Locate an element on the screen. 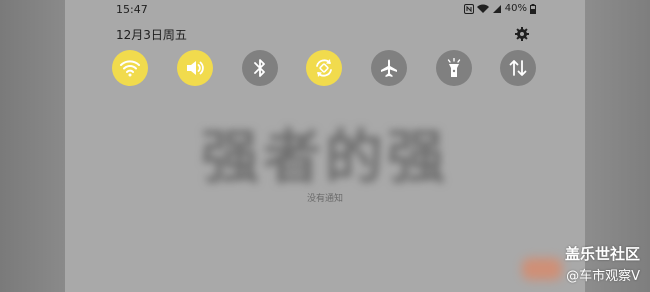 This screenshot has width=650, height=292. quick-settings-tiles is located at coordinates (325, 70).